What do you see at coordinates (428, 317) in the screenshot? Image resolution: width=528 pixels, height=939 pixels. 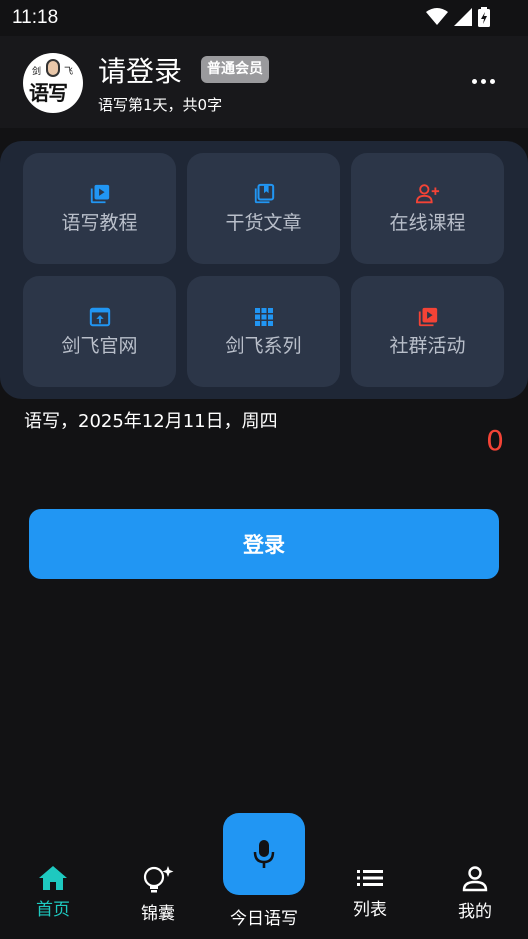 I see `slideshow-icon` at bounding box center [428, 317].